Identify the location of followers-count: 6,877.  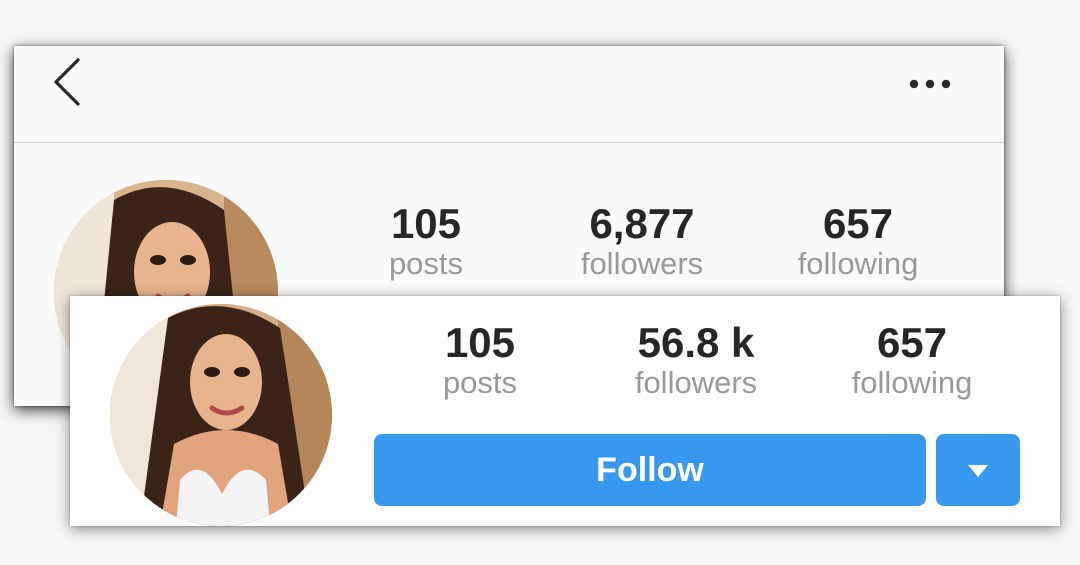
(642, 223).